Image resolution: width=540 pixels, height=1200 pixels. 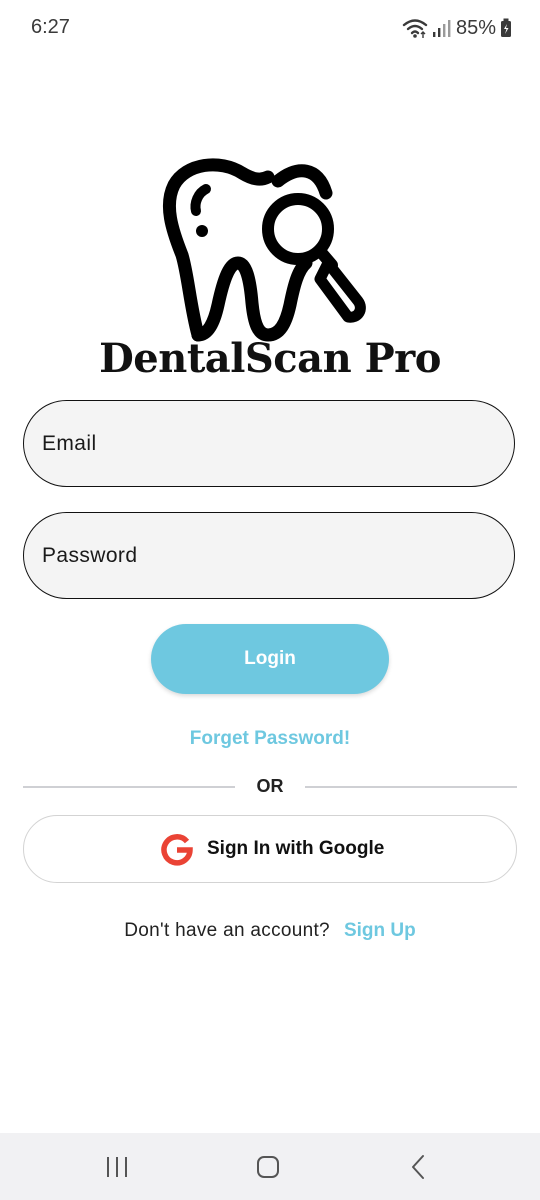 What do you see at coordinates (270, 28) in the screenshot?
I see `status-bar: 6:27 85%` at bounding box center [270, 28].